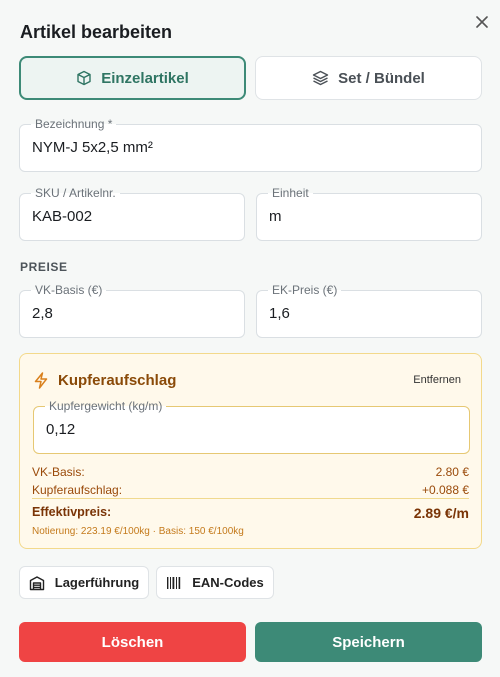  I want to click on warehouse-icon, so click(36, 582).